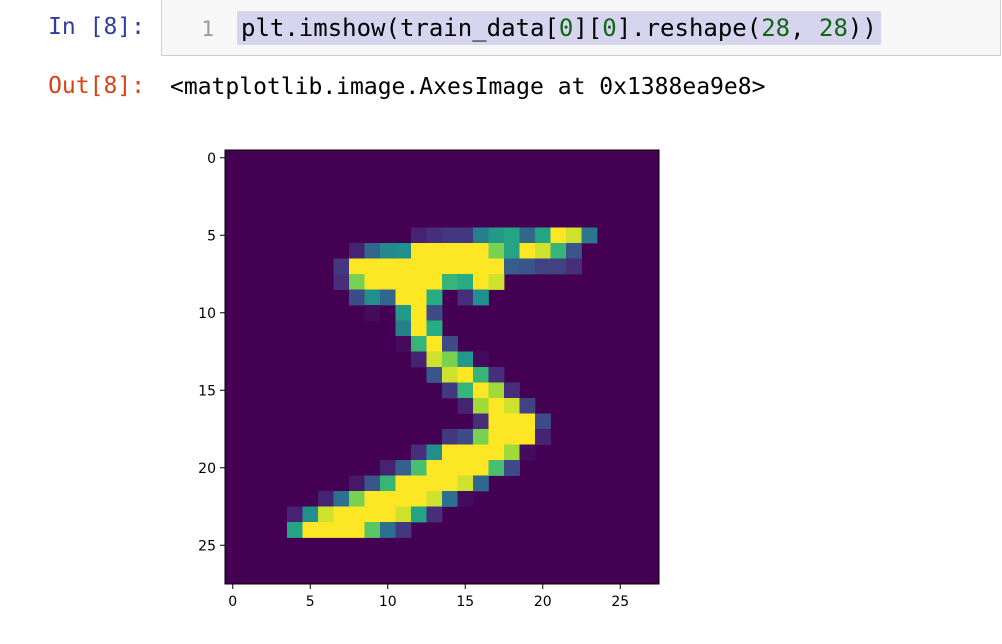 The width and height of the screenshot is (1002, 644). Describe the element at coordinates (207, 391) in the screenshot. I see `y-tick-label: 15` at that location.